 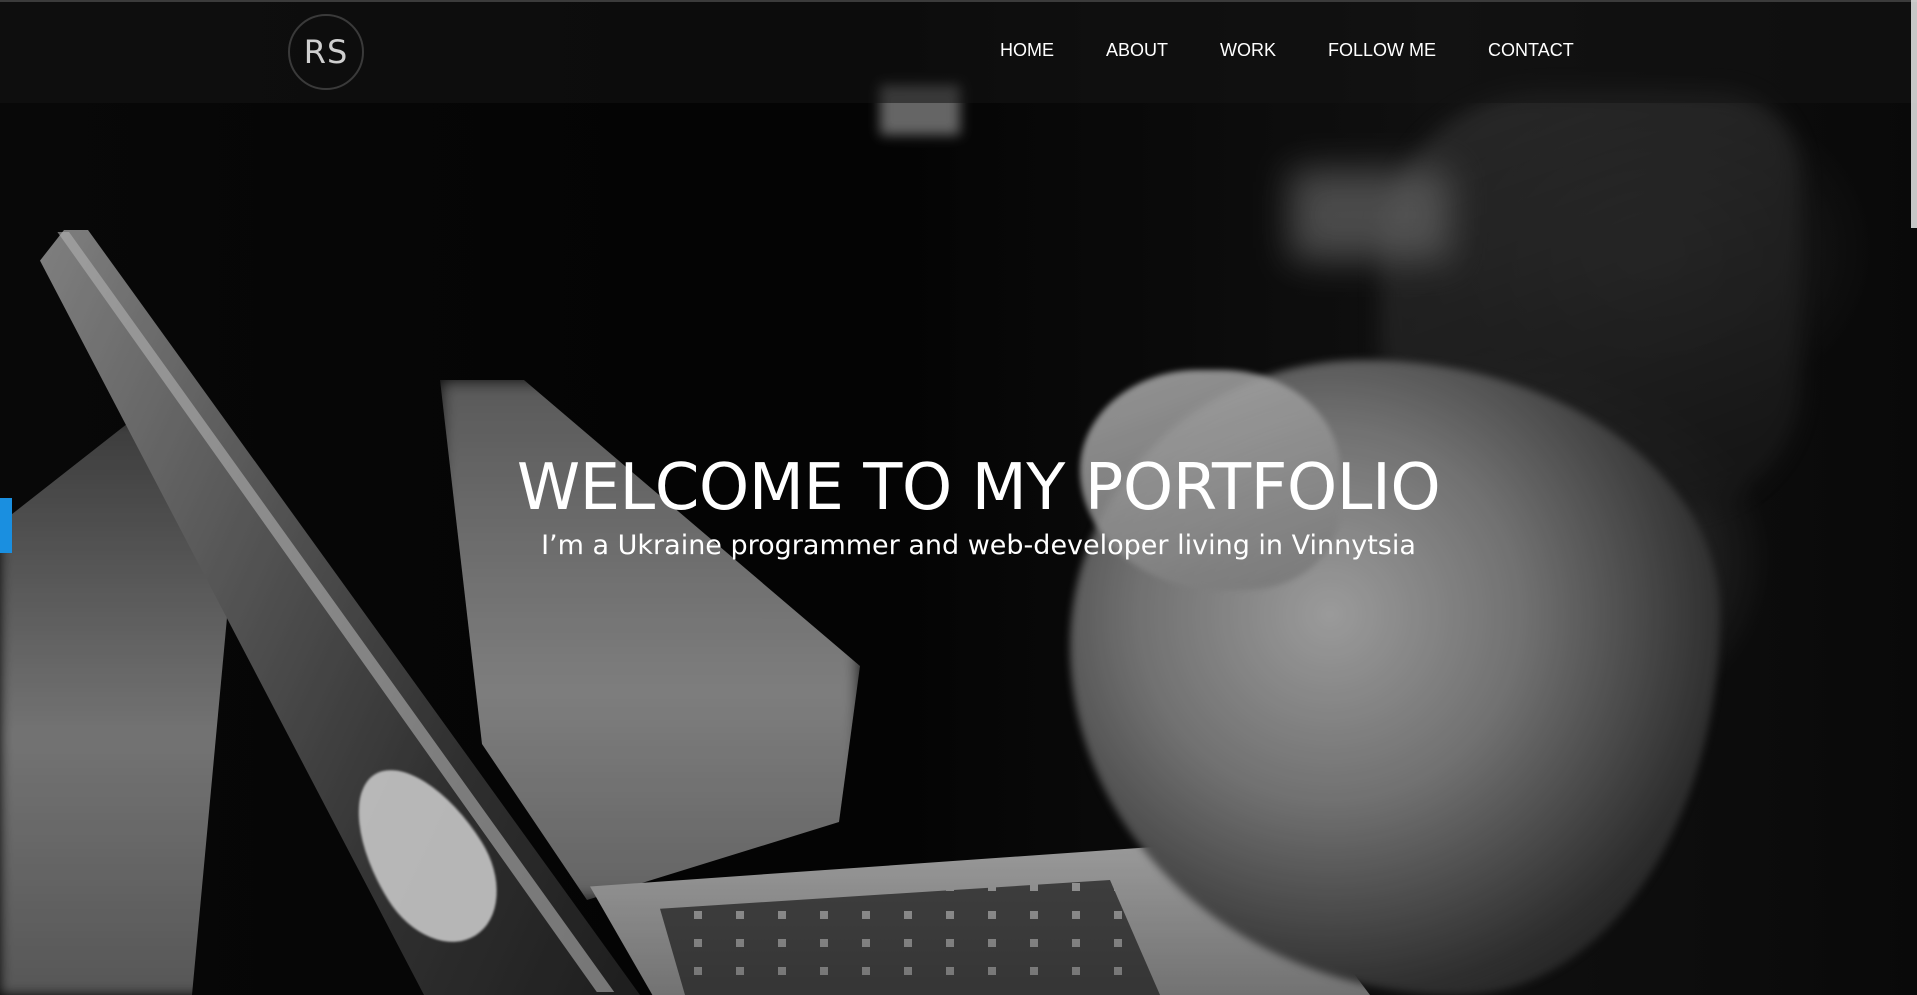 I want to click on navbar: RS HOME ABOUT WORK FOLLOW ME CONTACT, so click(x=958, y=51).